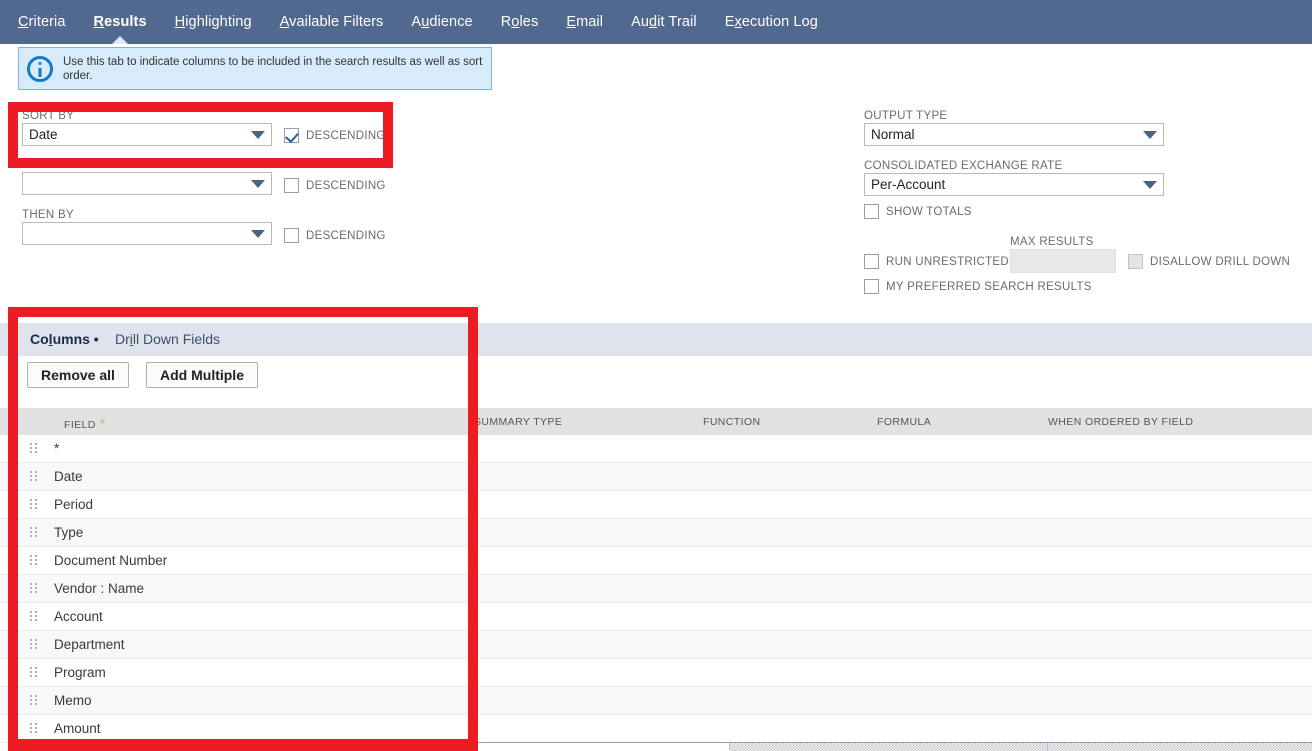 Image resolution: width=1312 pixels, height=751 pixels. What do you see at coordinates (69, 532) in the screenshot?
I see `row-field-value: Type` at bounding box center [69, 532].